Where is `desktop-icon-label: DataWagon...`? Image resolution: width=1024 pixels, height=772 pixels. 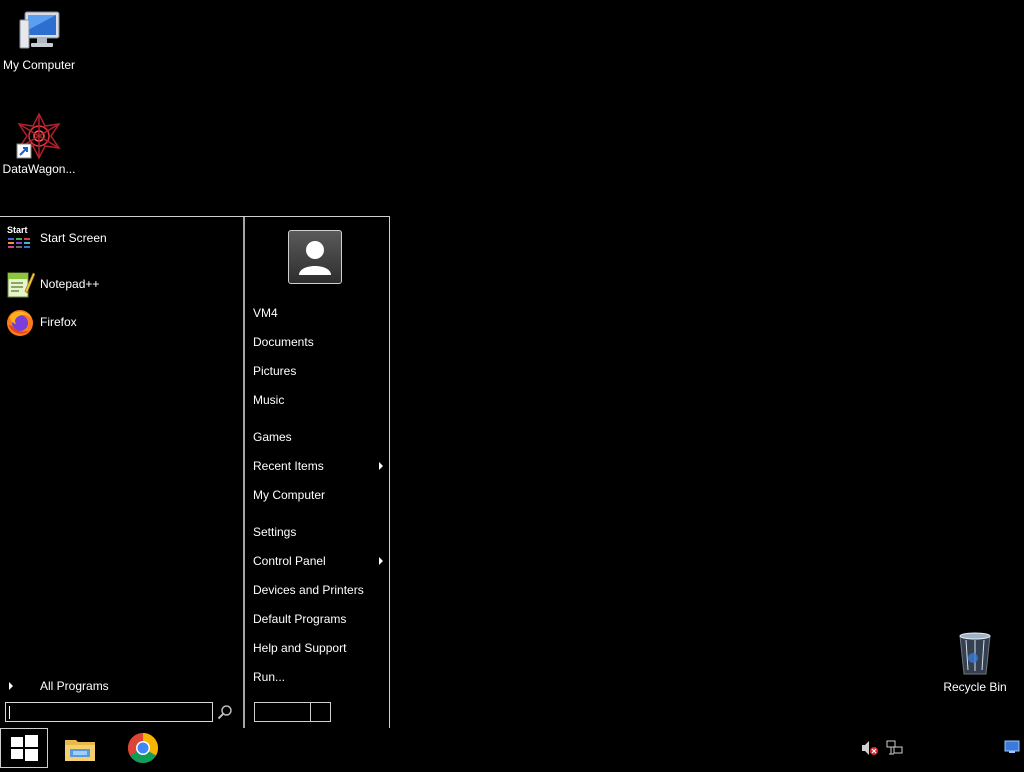 desktop-icon-label: DataWagon... is located at coordinates (39, 169).